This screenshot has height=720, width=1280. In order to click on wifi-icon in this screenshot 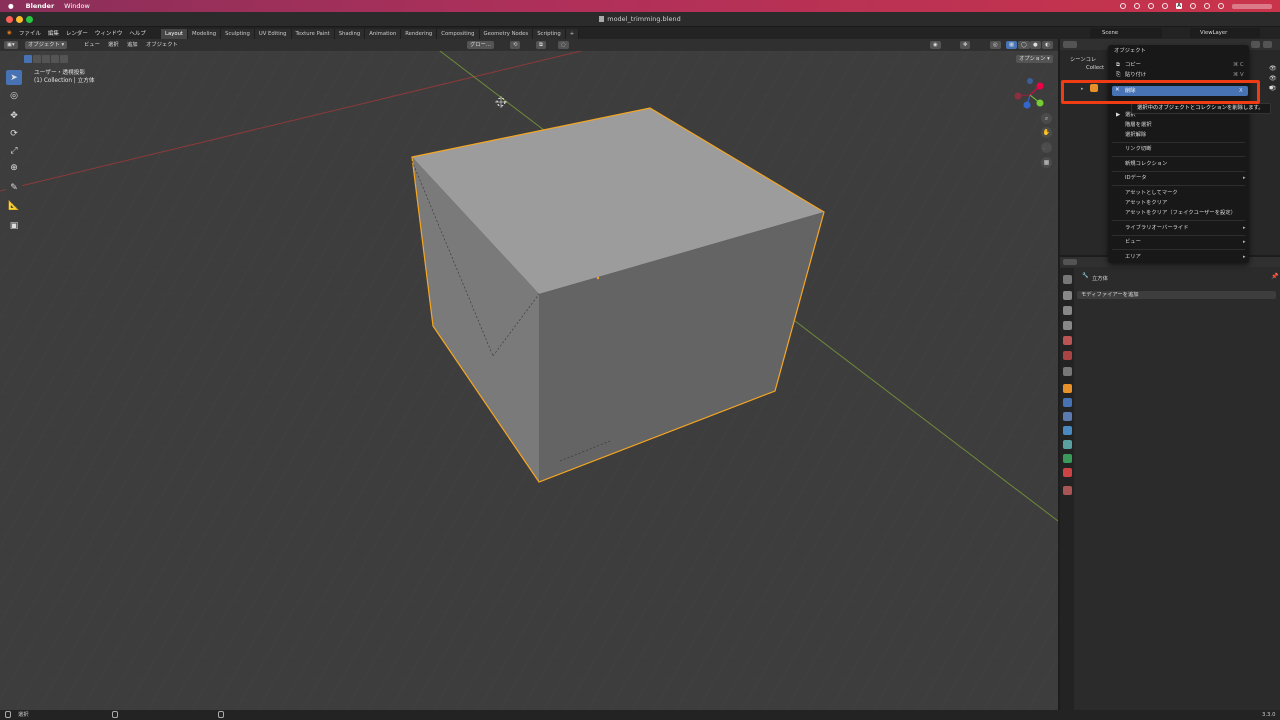, I will do `click(1193, 6)`.